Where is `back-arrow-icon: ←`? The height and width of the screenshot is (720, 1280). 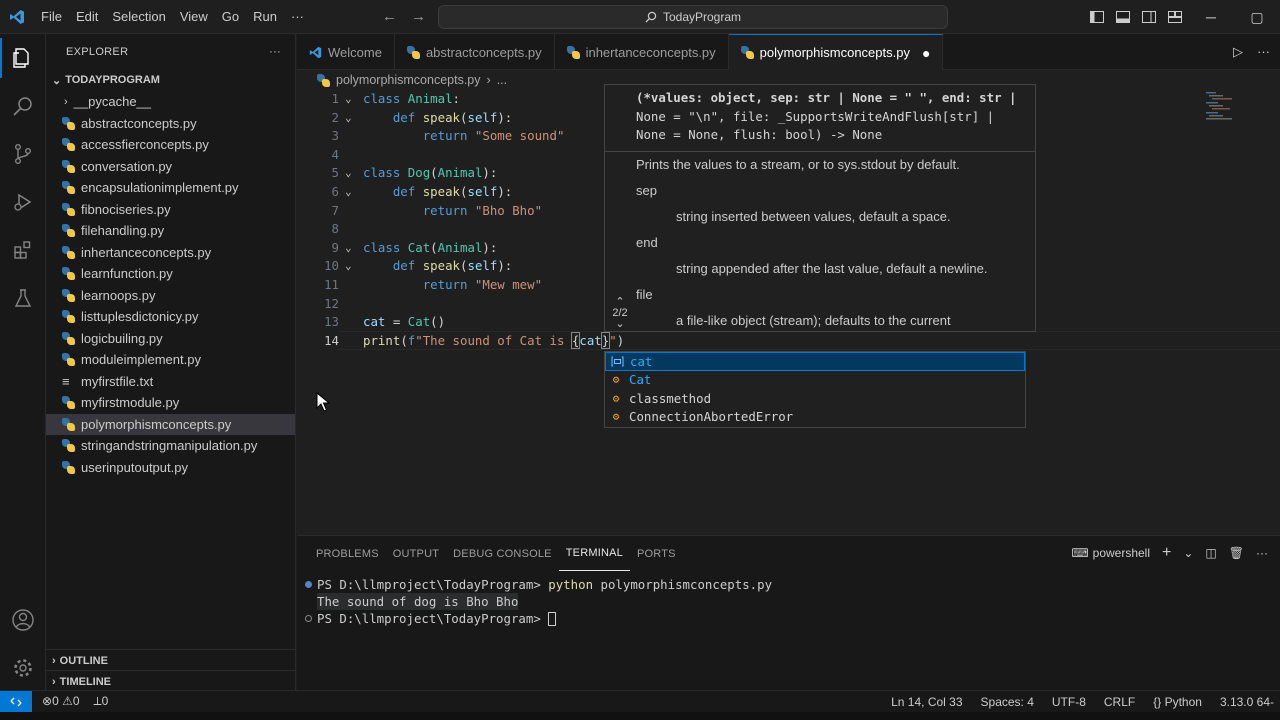
back-arrow-icon: ← is located at coordinates (389, 16).